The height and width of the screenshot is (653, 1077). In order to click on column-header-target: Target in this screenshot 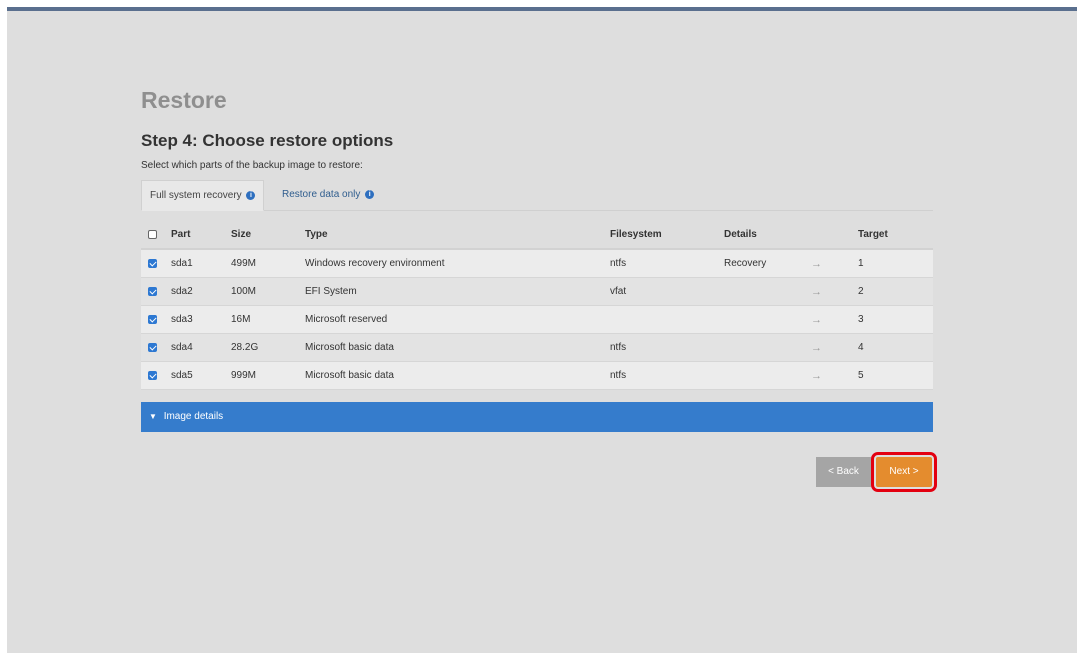, I will do `click(895, 235)`.